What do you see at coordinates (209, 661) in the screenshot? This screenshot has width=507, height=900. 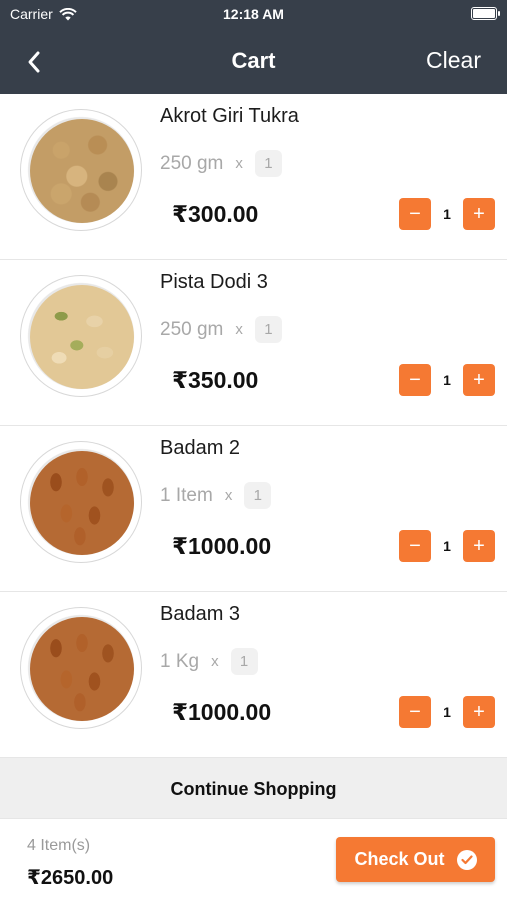 I see `product-variant: 1 Kg x 1` at bounding box center [209, 661].